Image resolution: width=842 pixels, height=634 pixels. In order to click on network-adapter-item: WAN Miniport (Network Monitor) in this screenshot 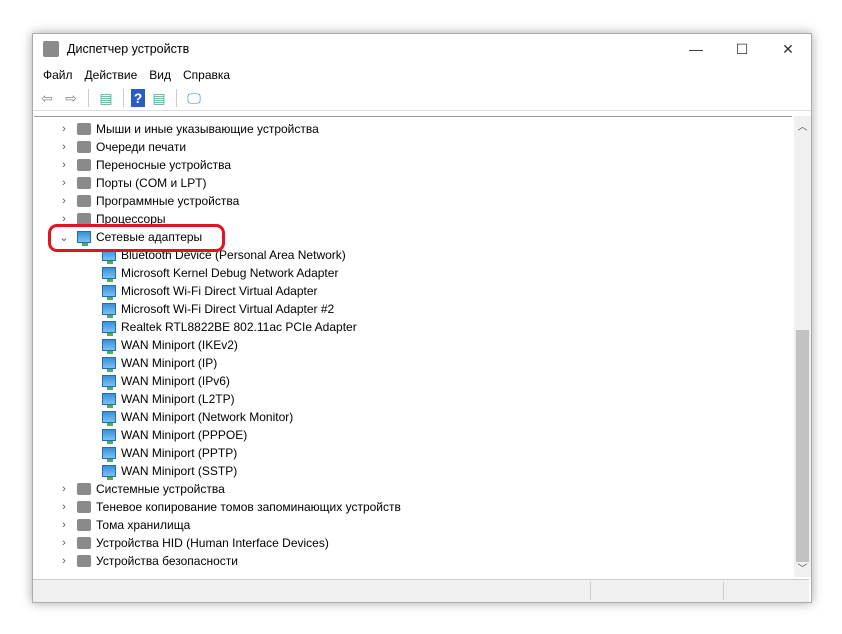, I will do `click(194, 417)`.